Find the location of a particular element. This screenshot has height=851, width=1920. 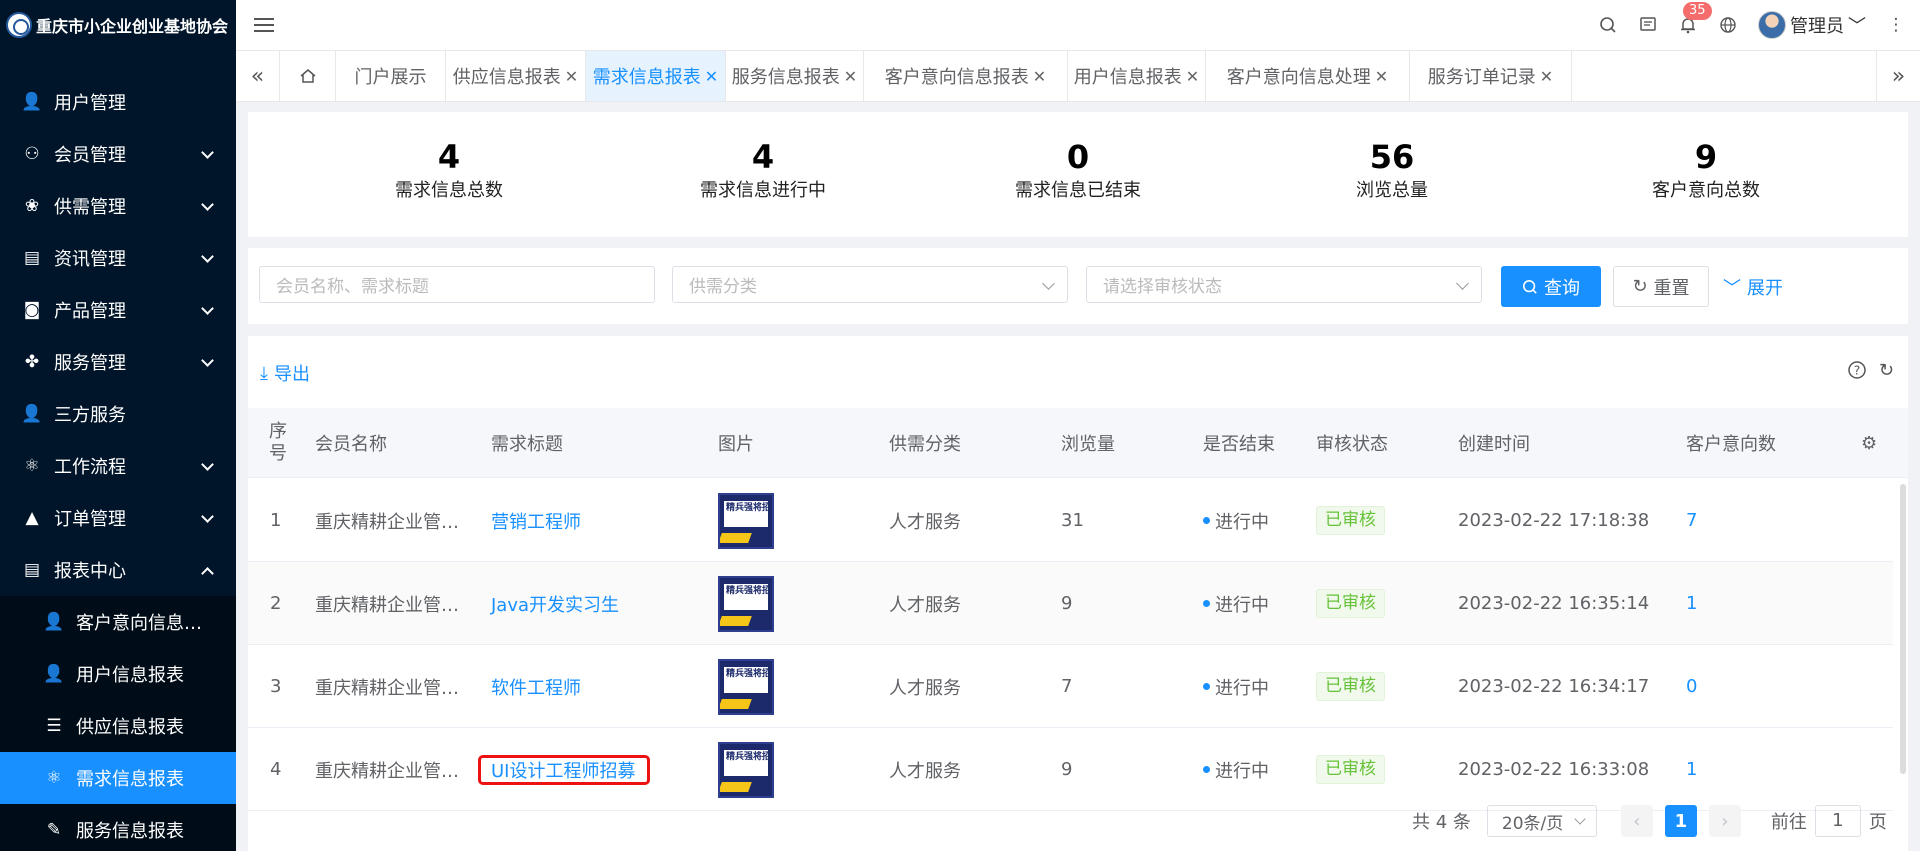

sidebar-item-user-management: 👤 用户管理 is located at coordinates (118, 102).